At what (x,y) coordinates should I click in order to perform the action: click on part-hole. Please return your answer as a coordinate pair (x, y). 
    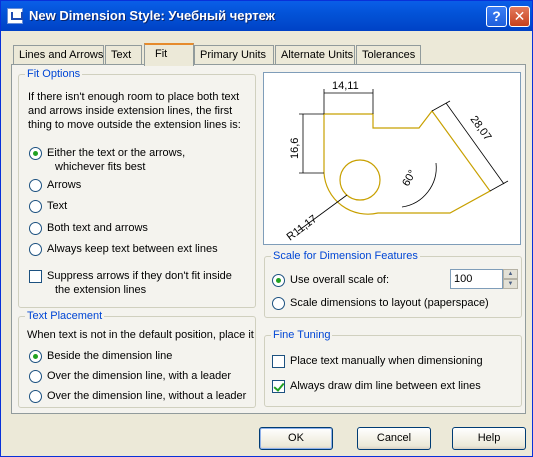
    Looking at the image, I should click on (360, 180).